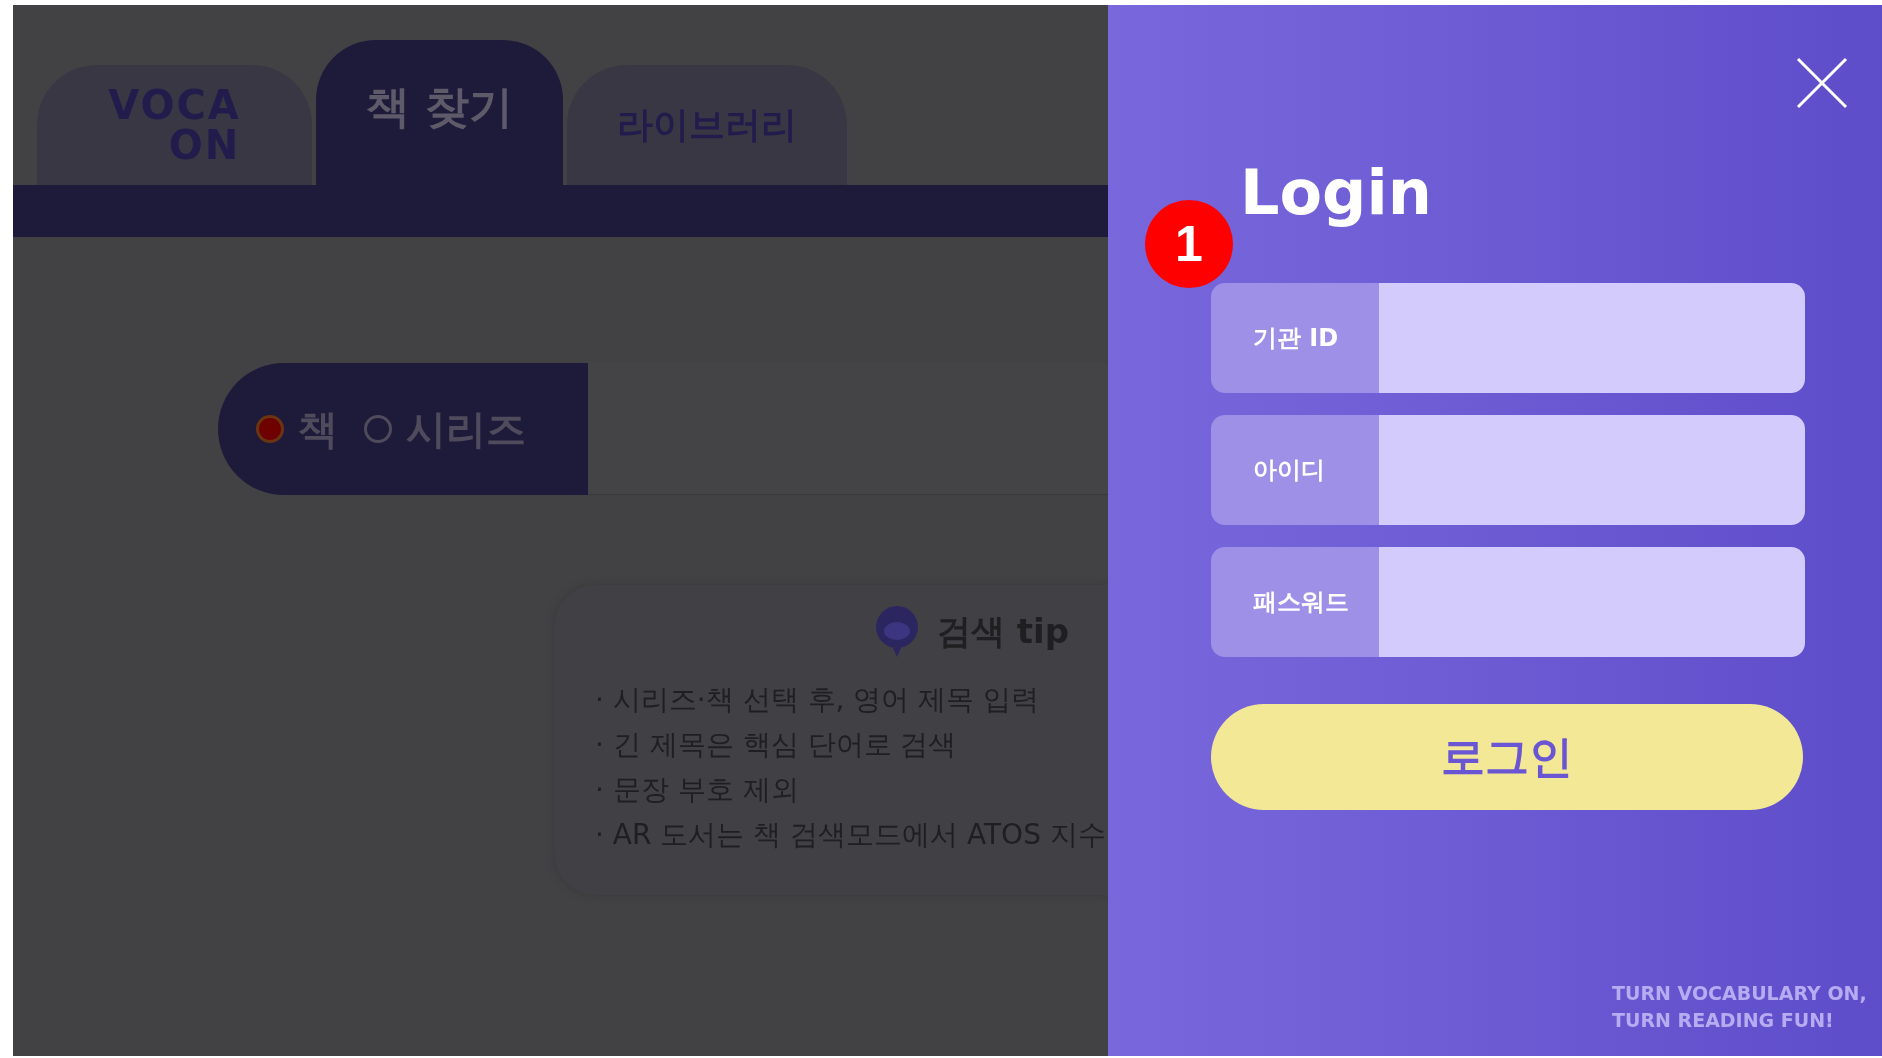  Describe the element at coordinates (1336, 193) in the screenshot. I see `login-title: Login` at that location.